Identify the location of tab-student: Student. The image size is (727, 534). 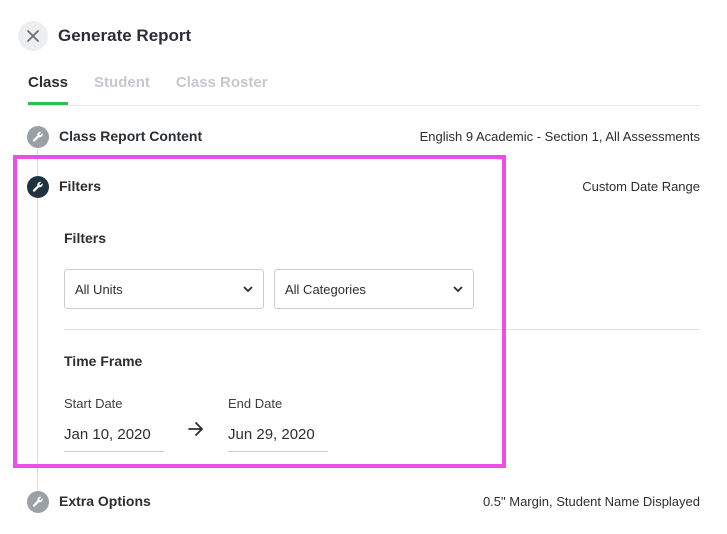
(122, 90).